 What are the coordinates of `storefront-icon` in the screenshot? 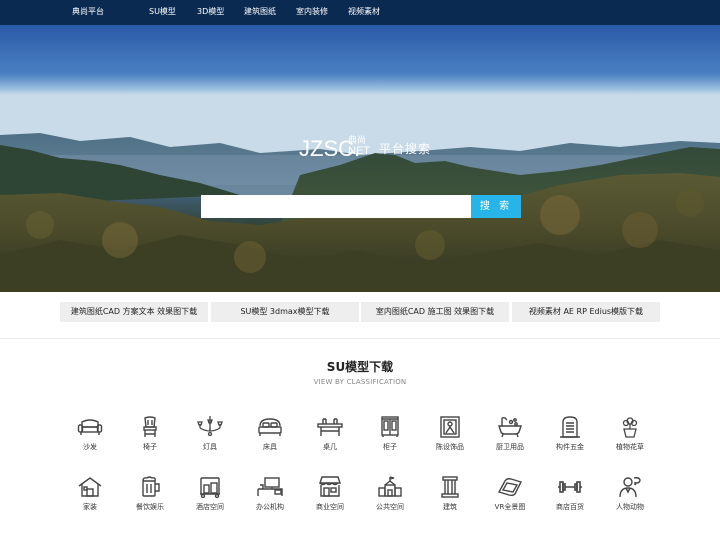 It's located at (330, 486).